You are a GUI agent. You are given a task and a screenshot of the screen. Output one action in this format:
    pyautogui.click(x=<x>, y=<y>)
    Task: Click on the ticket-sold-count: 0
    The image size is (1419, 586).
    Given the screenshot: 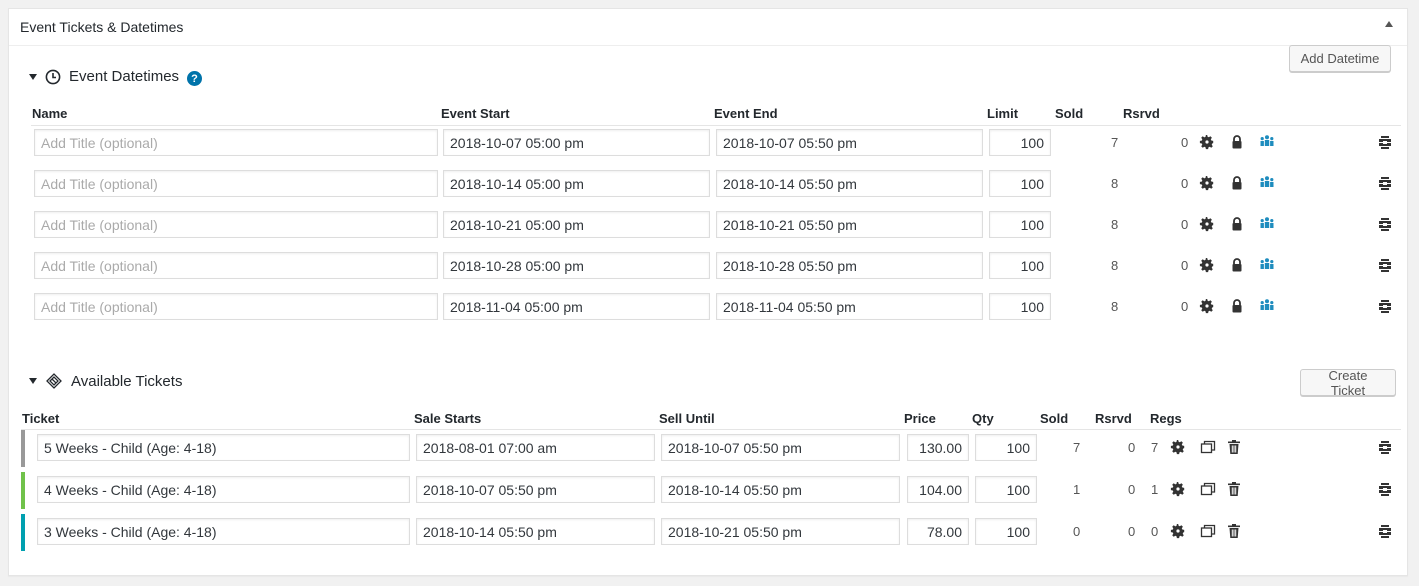 What is the action you would take?
    pyautogui.click(x=1077, y=531)
    